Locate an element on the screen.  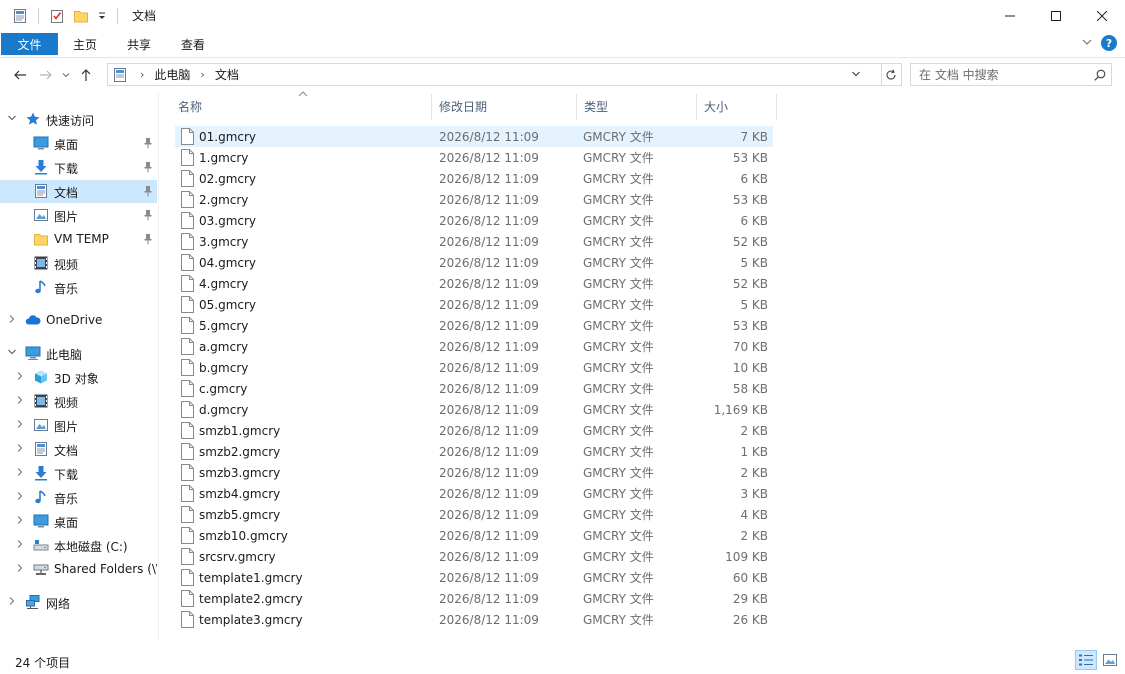
file-row: 3.gmcry 2026/8/12 11:09 GMCRY 文件 52 KB is located at coordinates (474, 241).